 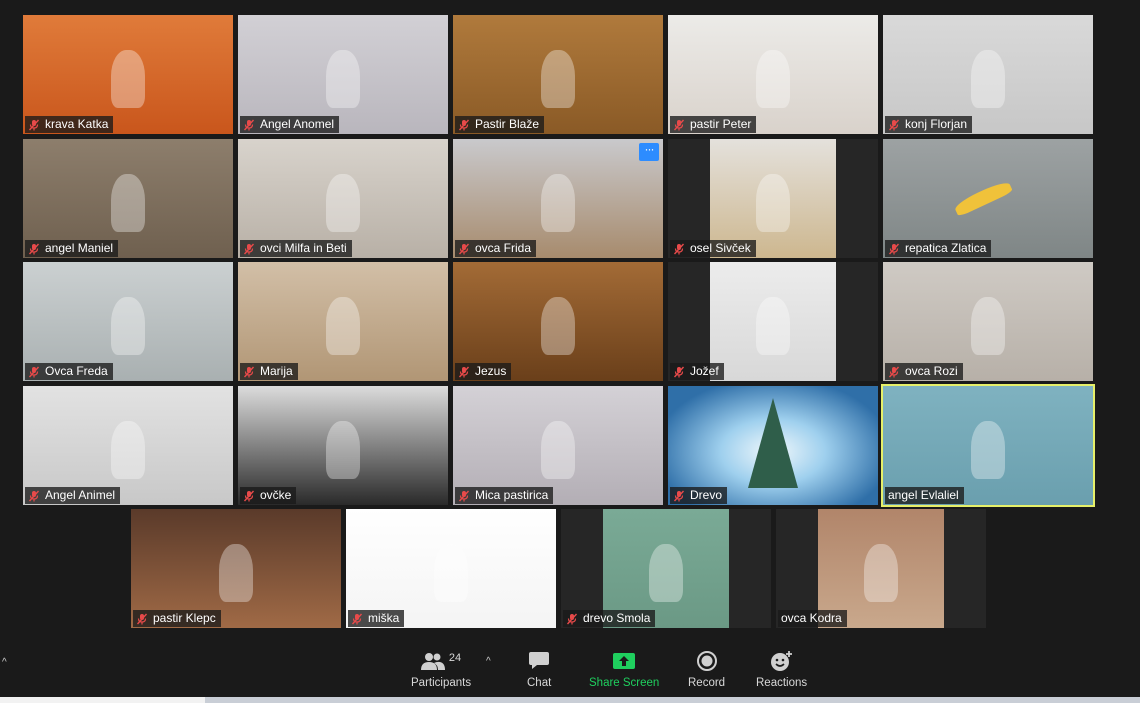 I want to click on participant-name-tag: ovčke, so click(x=268, y=495).